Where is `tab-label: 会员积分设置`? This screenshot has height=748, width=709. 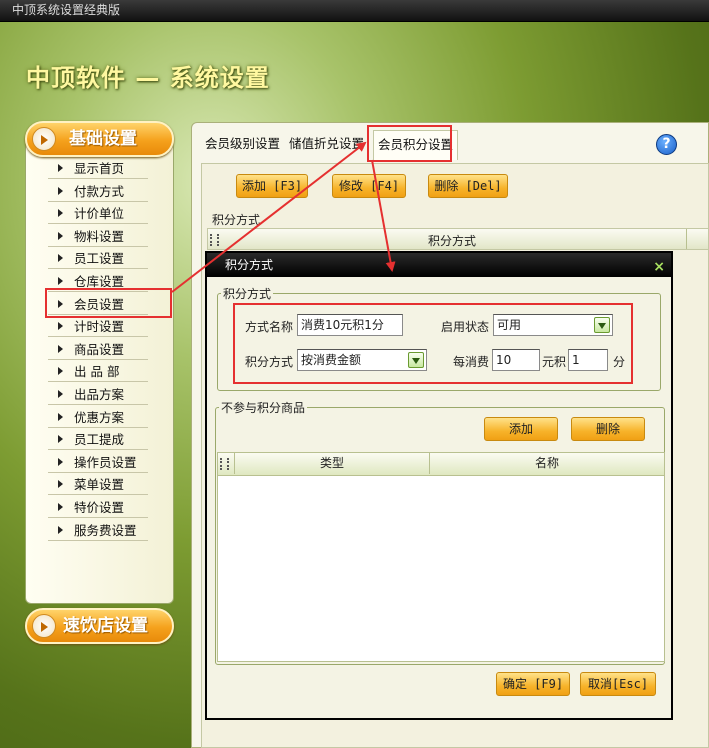
tab-label: 会员积分设置 is located at coordinates (416, 144).